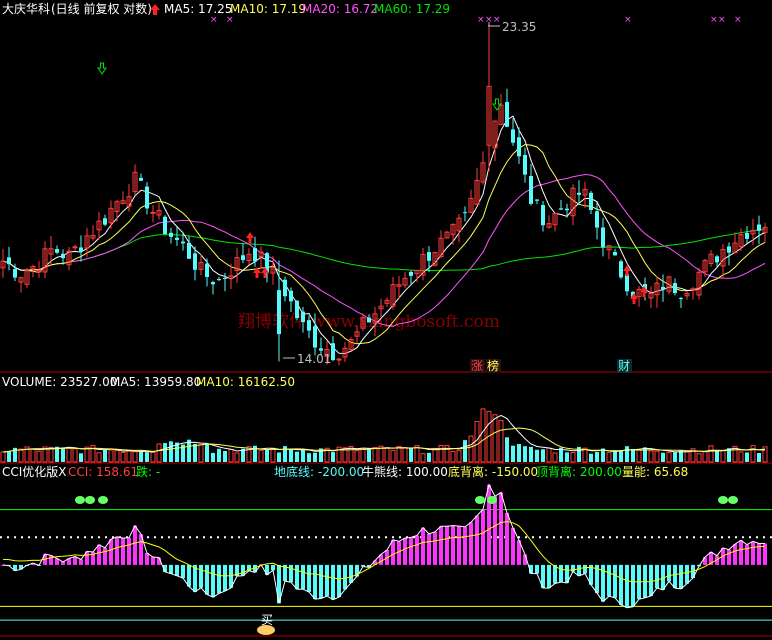 The height and width of the screenshot is (640, 772). Describe the element at coordinates (405, 471) in the screenshot. I see `cci-bull-label: 牛熊线: 100.00` at that location.